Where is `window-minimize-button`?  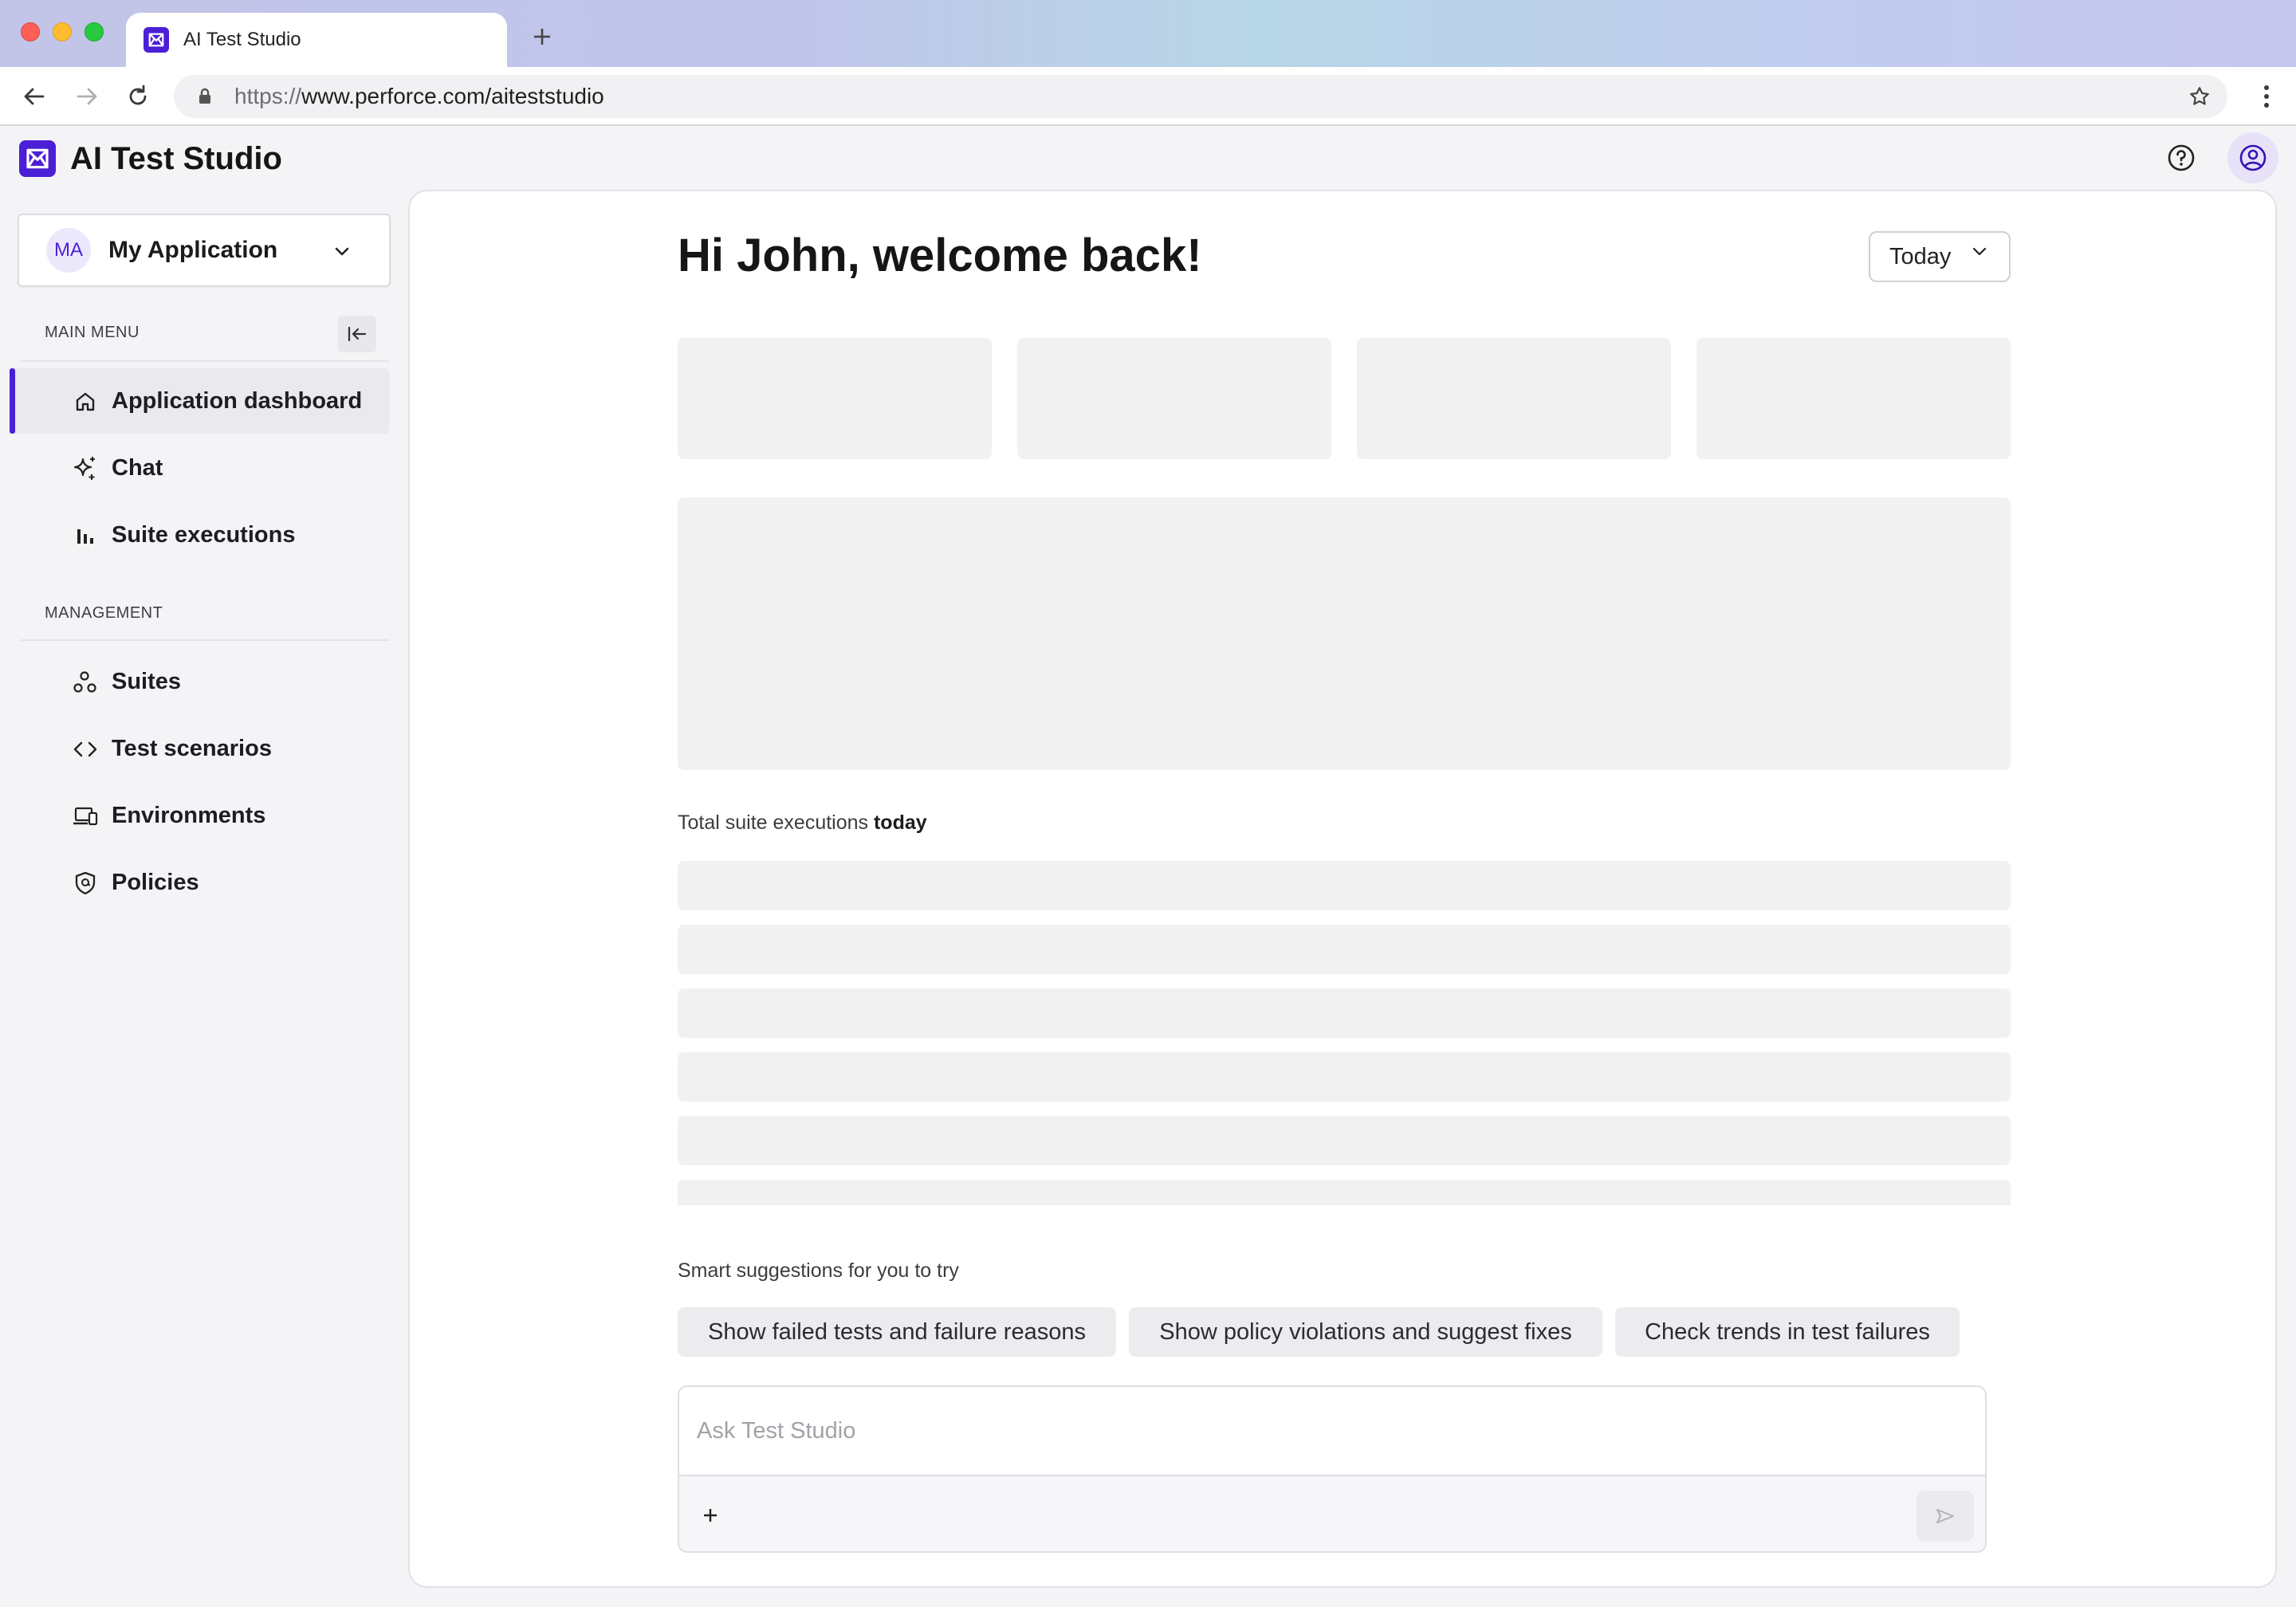 window-minimize-button is located at coordinates (62, 31).